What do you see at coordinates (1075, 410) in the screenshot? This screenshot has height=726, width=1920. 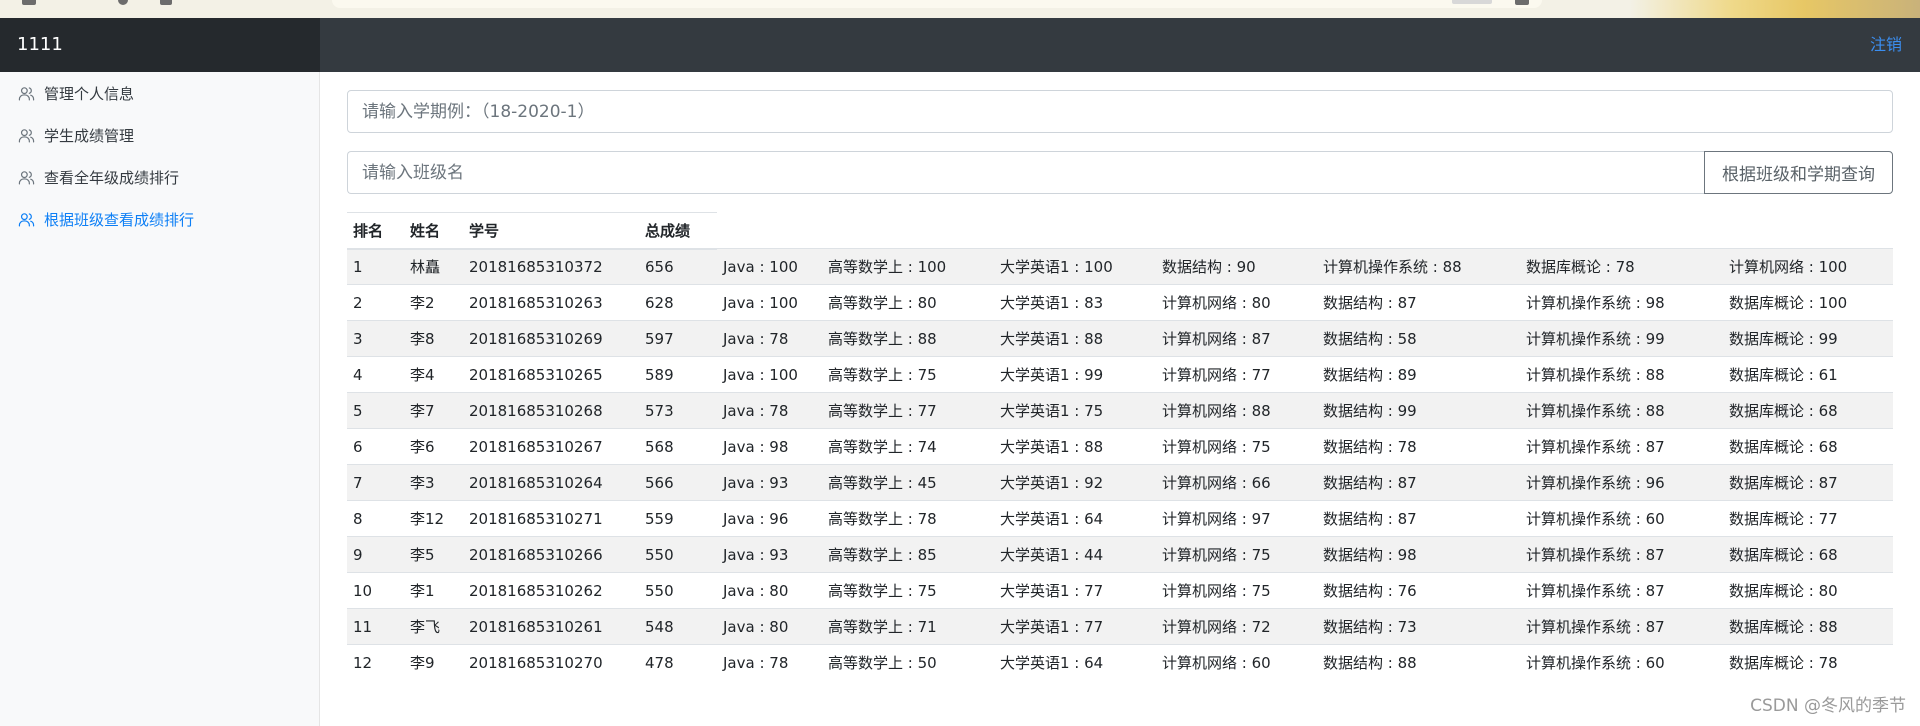 I see `score-cell: 大学英语1 : 75` at bounding box center [1075, 410].